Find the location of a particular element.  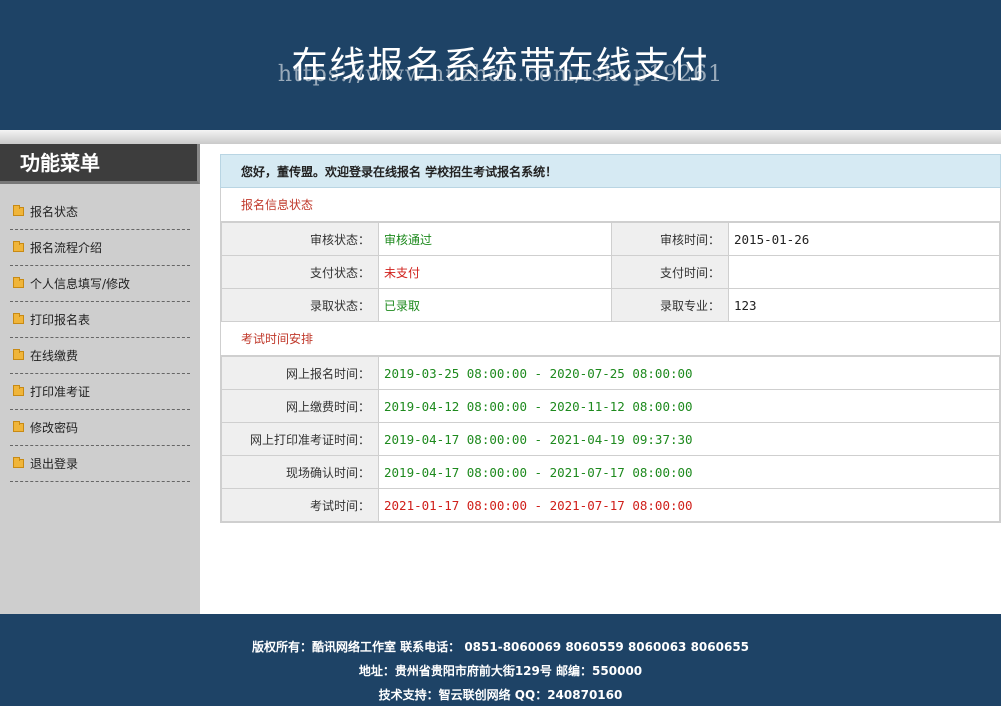

menu-item-print-ticket: 打印准考证 is located at coordinates (100, 392).